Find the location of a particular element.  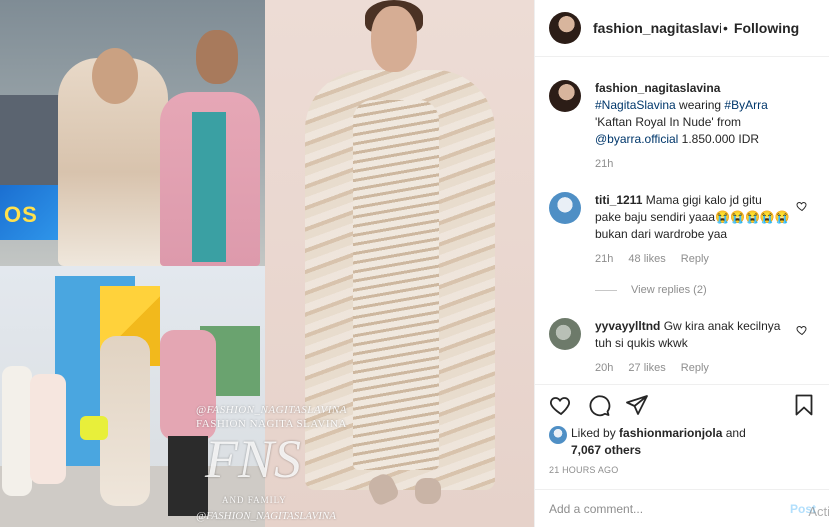

following-button: Following is located at coordinates (766, 28).